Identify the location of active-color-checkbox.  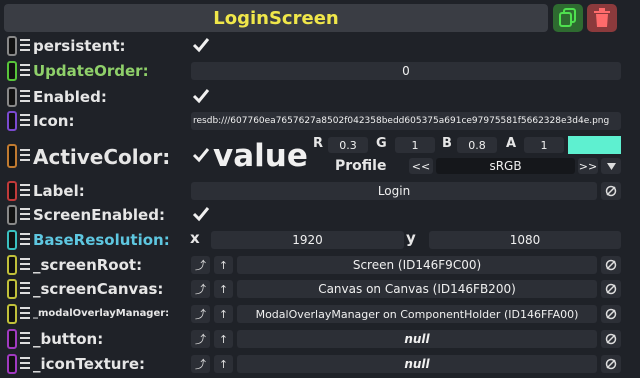
(201, 155).